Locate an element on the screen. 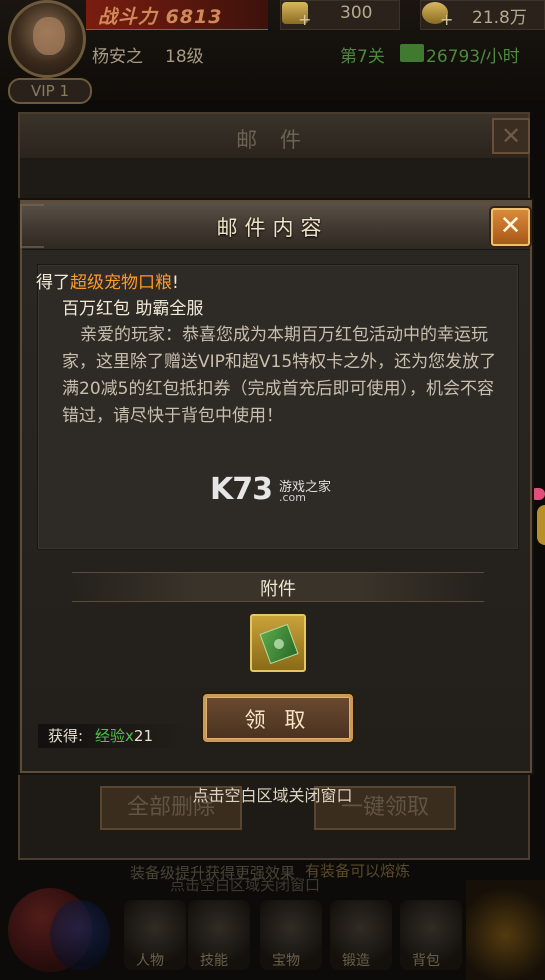 The width and height of the screenshot is (545, 980). reward-mult: x is located at coordinates (129, 736).